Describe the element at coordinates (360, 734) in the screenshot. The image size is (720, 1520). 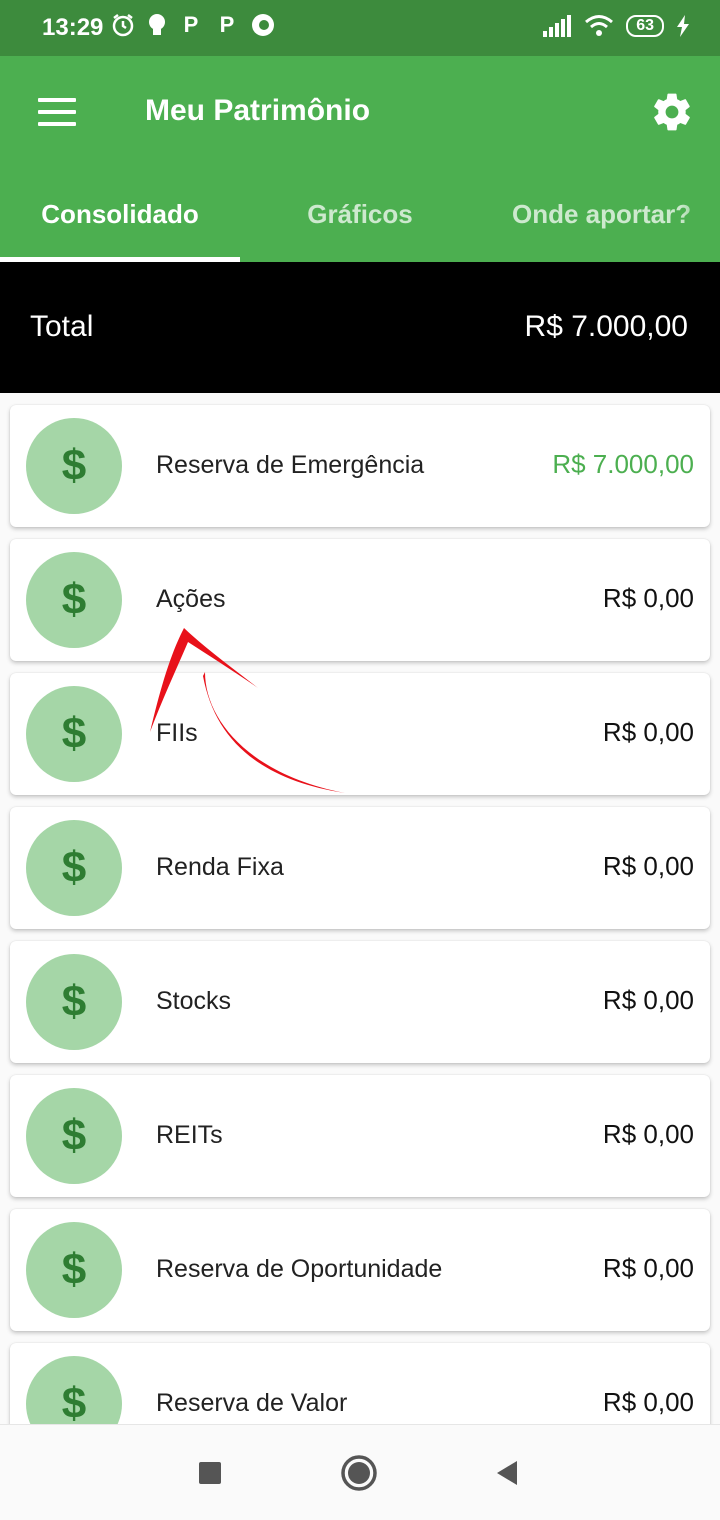
I see `asset-card-fiis: $ FIIs R$ 0,00` at that location.